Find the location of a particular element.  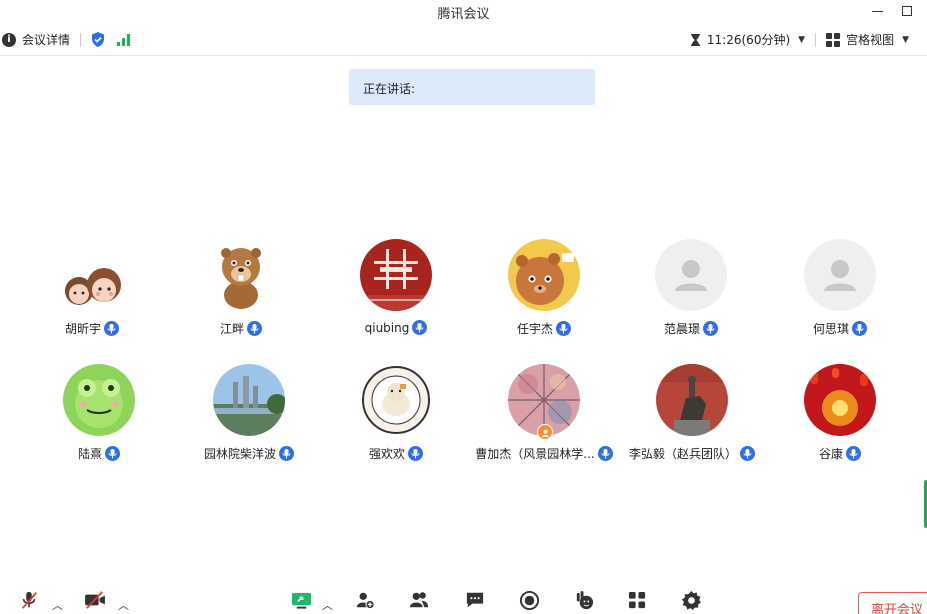

participant-name-row: 陆熹 is located at coordinates (99, 453).